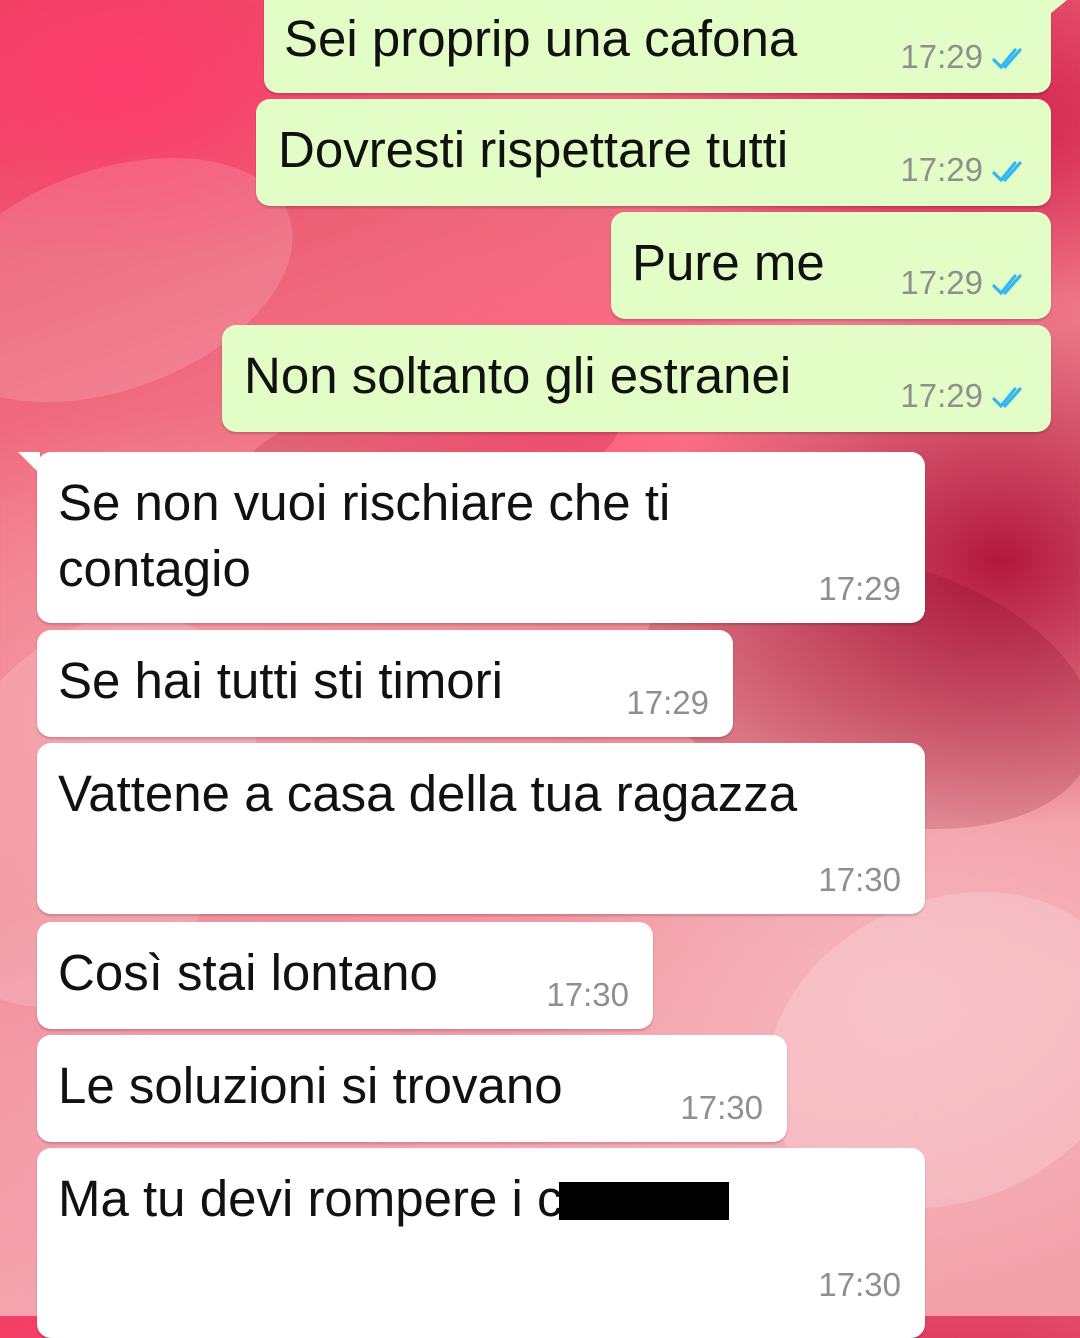  I want to click on message-text: Sei proprip una cafona, so click(541, 38).